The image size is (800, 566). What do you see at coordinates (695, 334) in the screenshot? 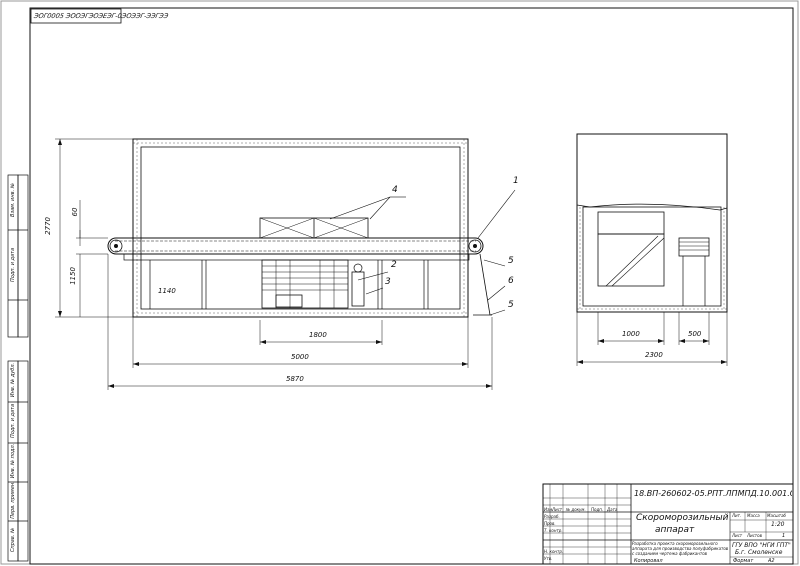
I see `dim-side-width-b: 500` at bounding box center [695, 334].